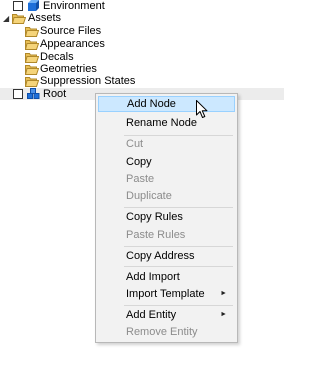 The image size is (320, 370). What do you see at coordinates (166, 196) in the screenshot?
I see `menu-item-duplicate: Duplicate` at bounding box center [166, 196].